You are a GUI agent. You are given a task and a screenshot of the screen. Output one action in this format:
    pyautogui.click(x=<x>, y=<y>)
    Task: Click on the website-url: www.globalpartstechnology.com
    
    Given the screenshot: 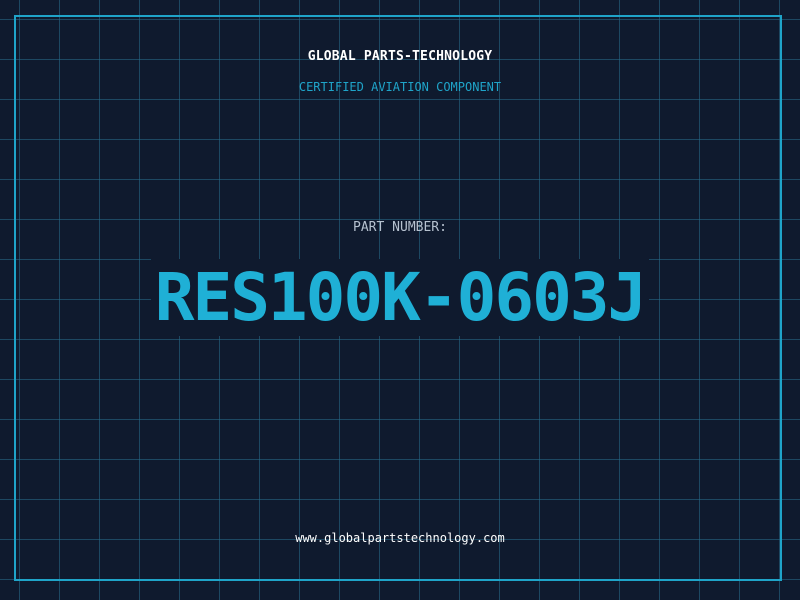 What is the action you would take?
    pyautogui.click(x=400, y=538)
    